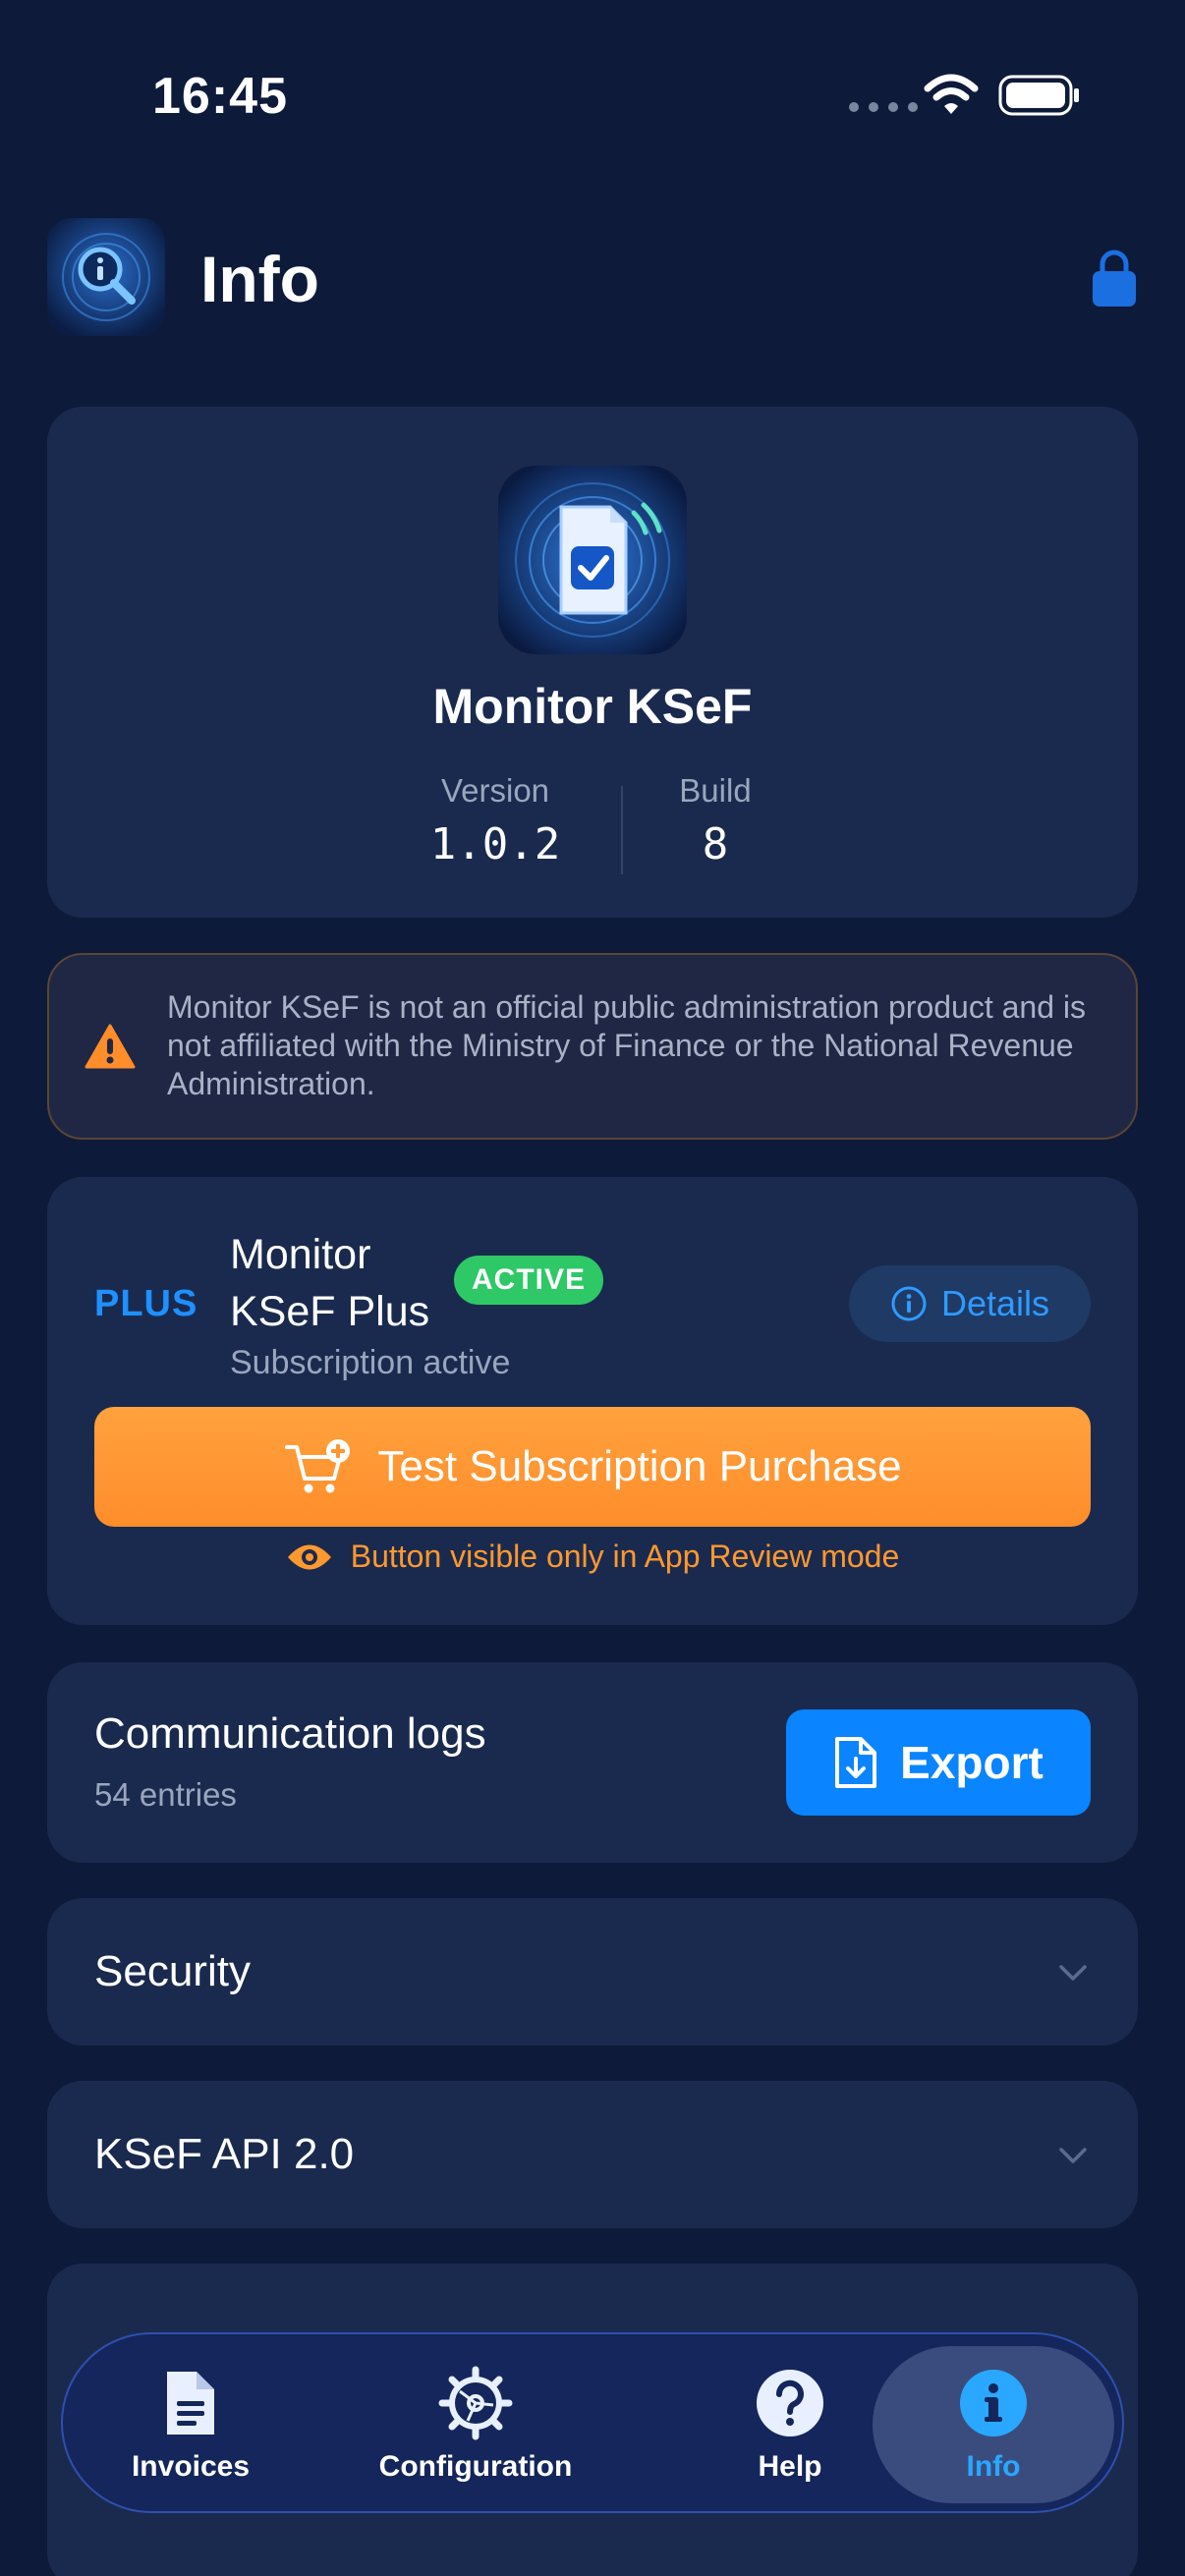  What do you see at coordinates (716, 844) in the screenshot?
I see `build-value: 8` at bounding box center [716, 844].